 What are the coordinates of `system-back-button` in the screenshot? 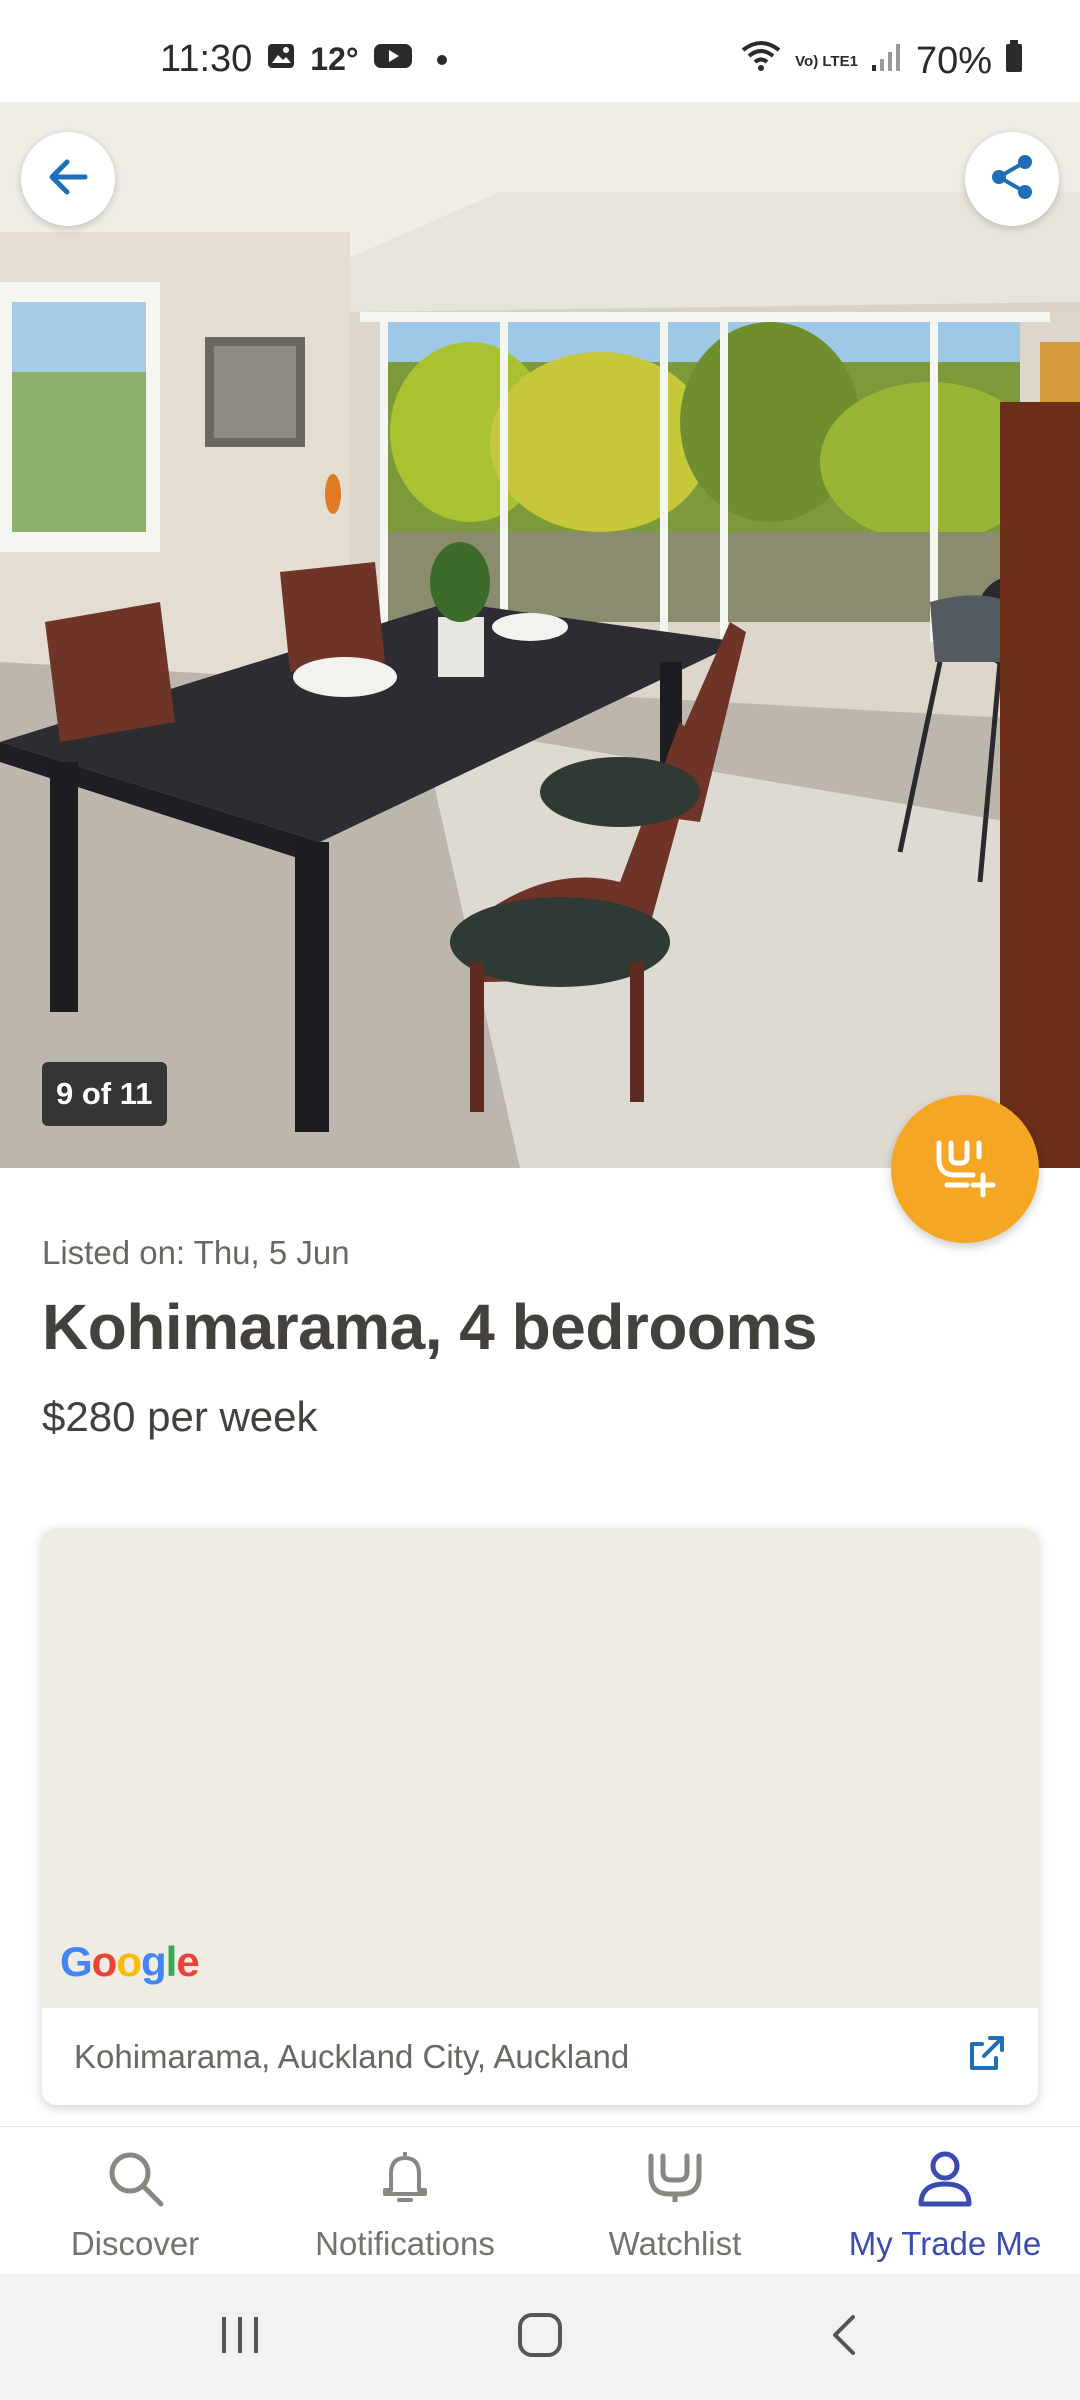 It's located at (845, 2337).